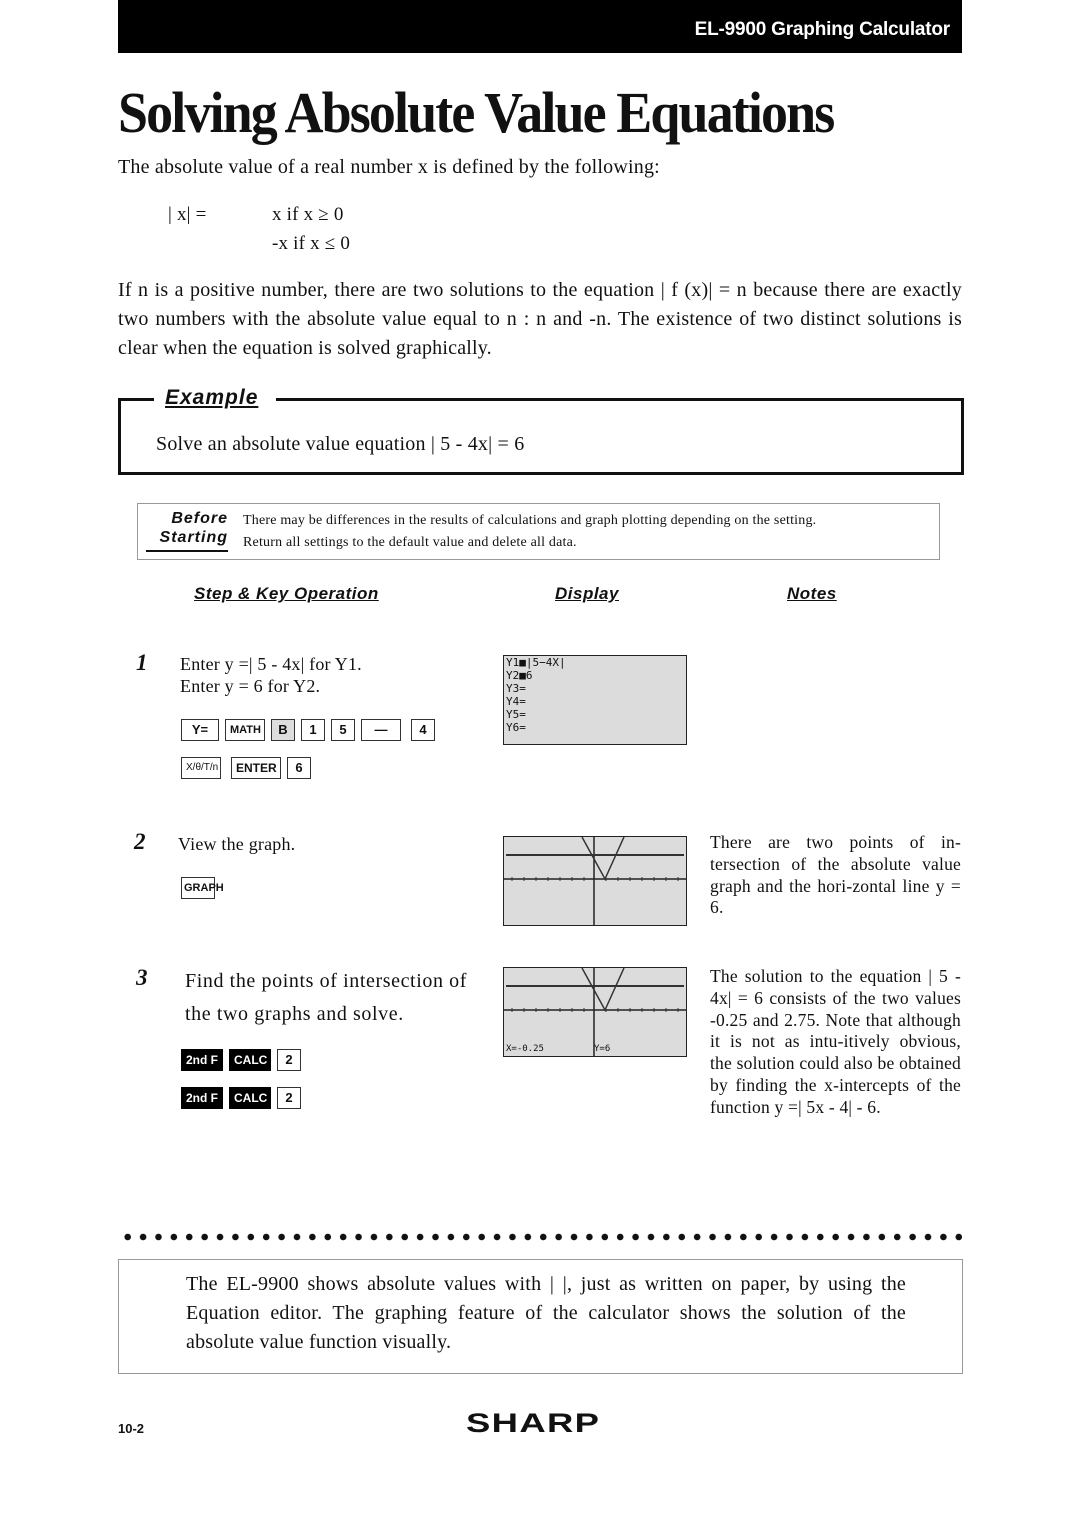 The width and height of the screenshot is (1080, 1528). Describe the element at coordinates (423, 730) in the screenshot. I see `key-4: 4` at that location.